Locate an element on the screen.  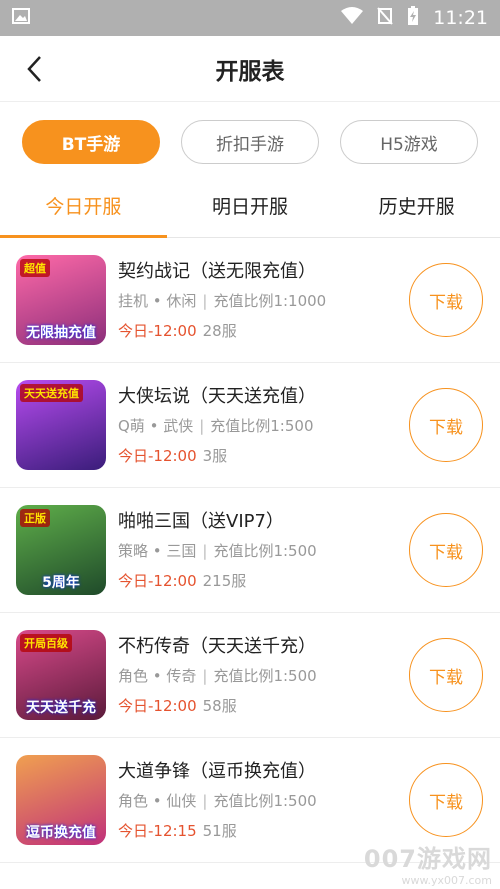
icon-caption: 5周年 is located at coordinates (61, 583).